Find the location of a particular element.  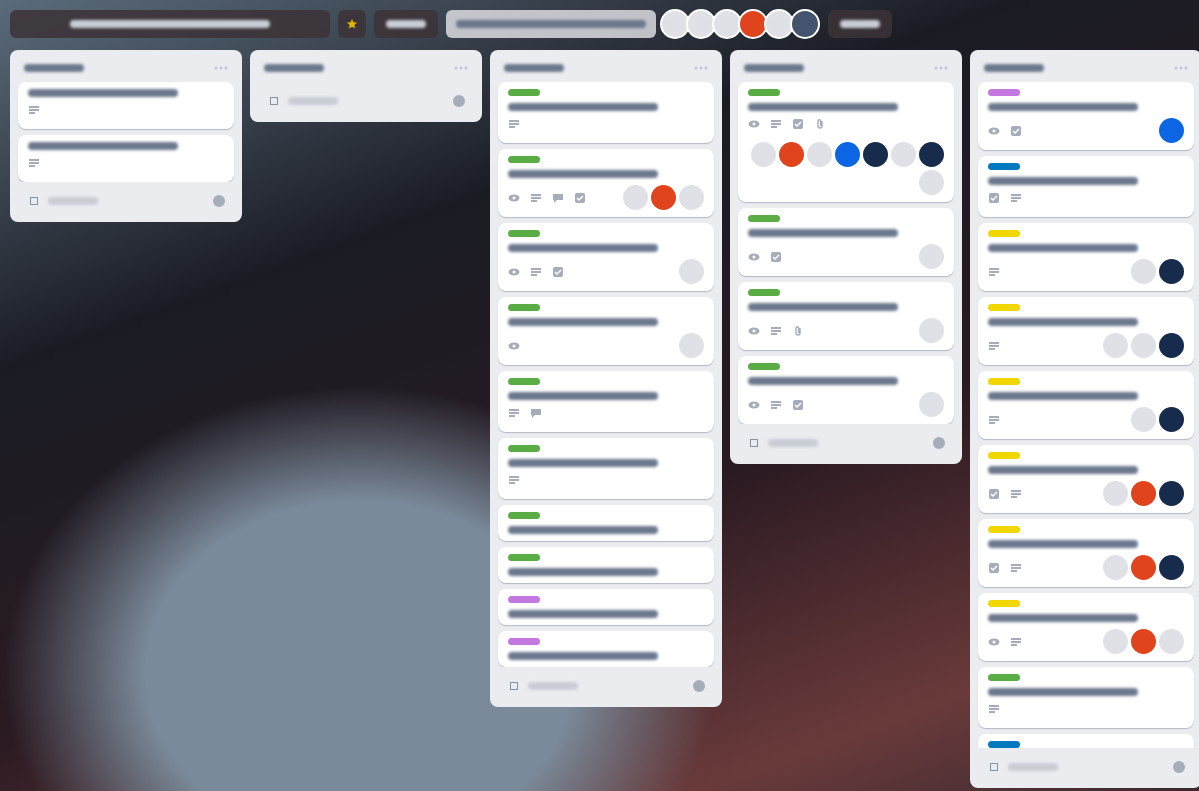

star-button is located at coordinates (352, 24).